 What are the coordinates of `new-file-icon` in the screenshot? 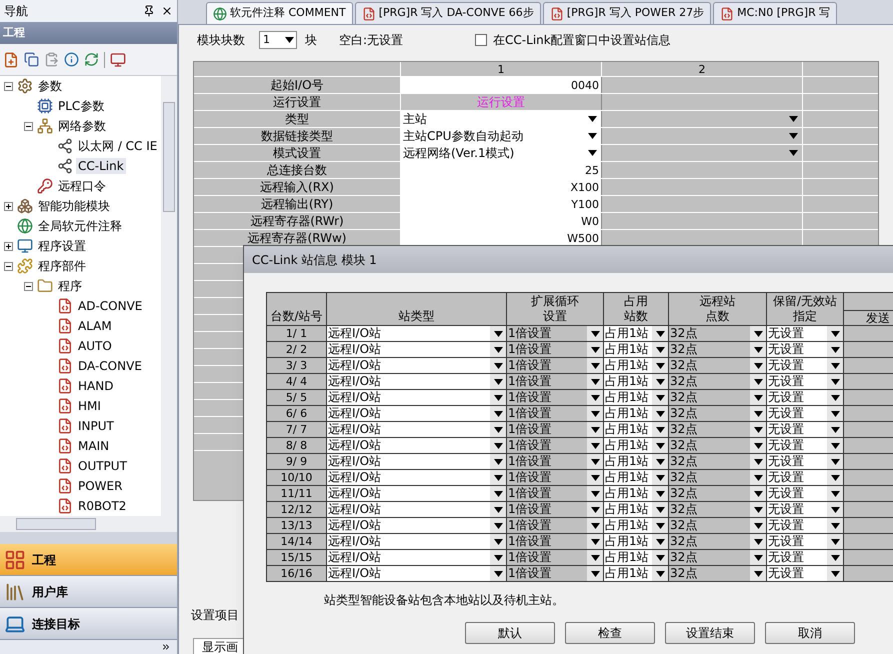 It's located at (11, 60).